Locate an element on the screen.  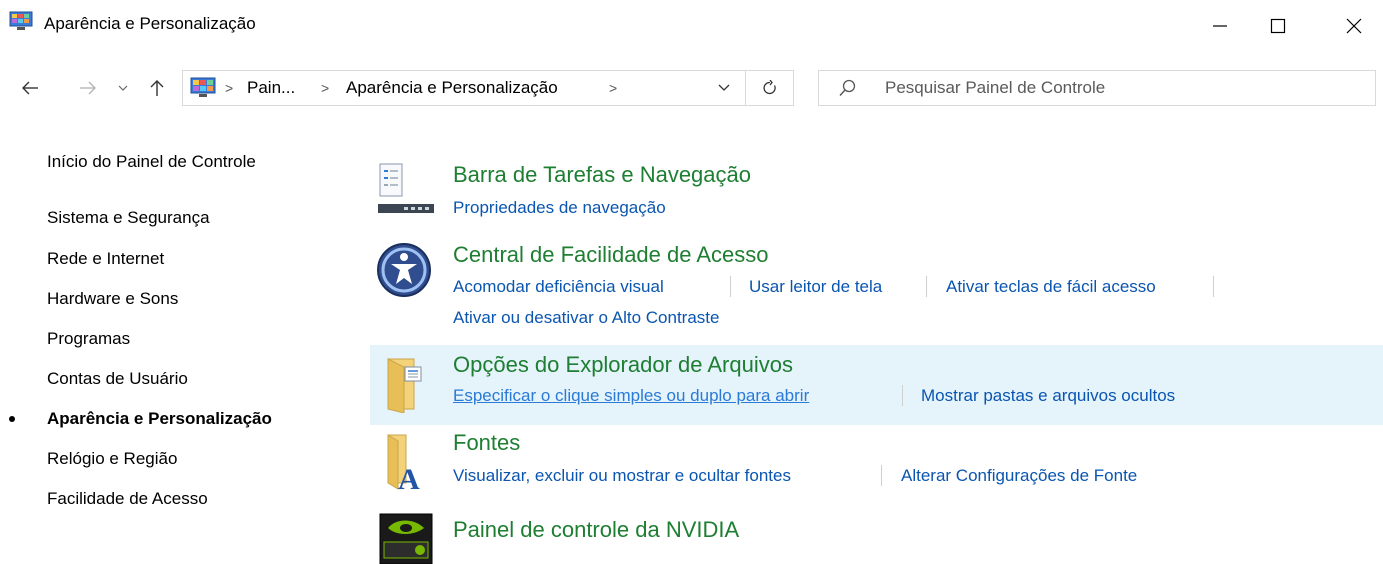
sidebar-item-rede-e-internet: Rede e Internet is located at coordinates (105, 259).